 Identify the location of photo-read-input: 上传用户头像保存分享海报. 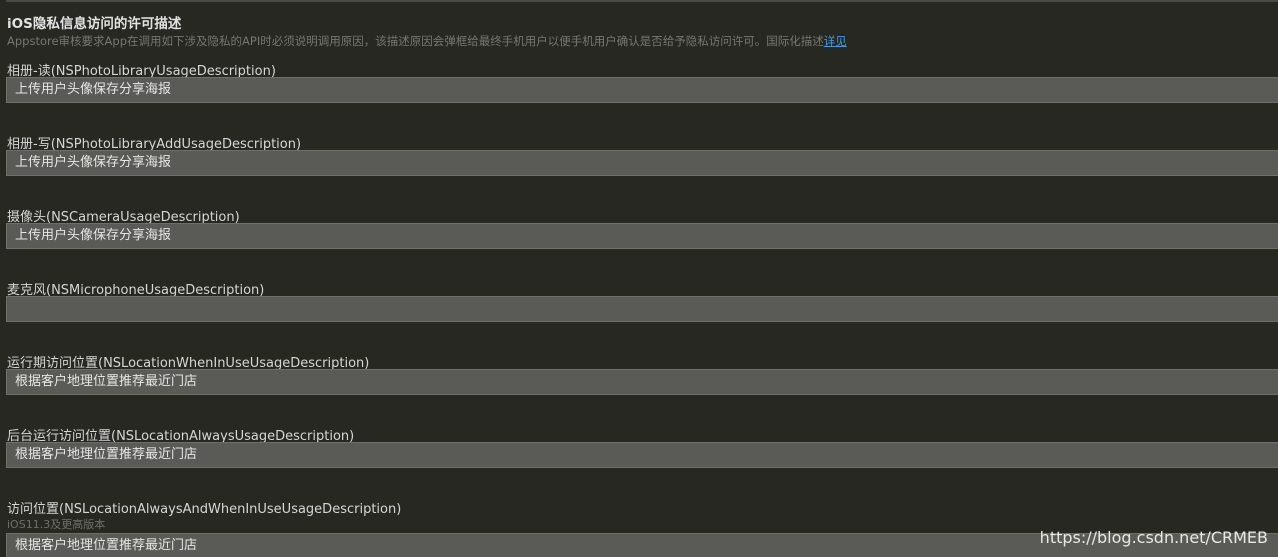
(642, 90).